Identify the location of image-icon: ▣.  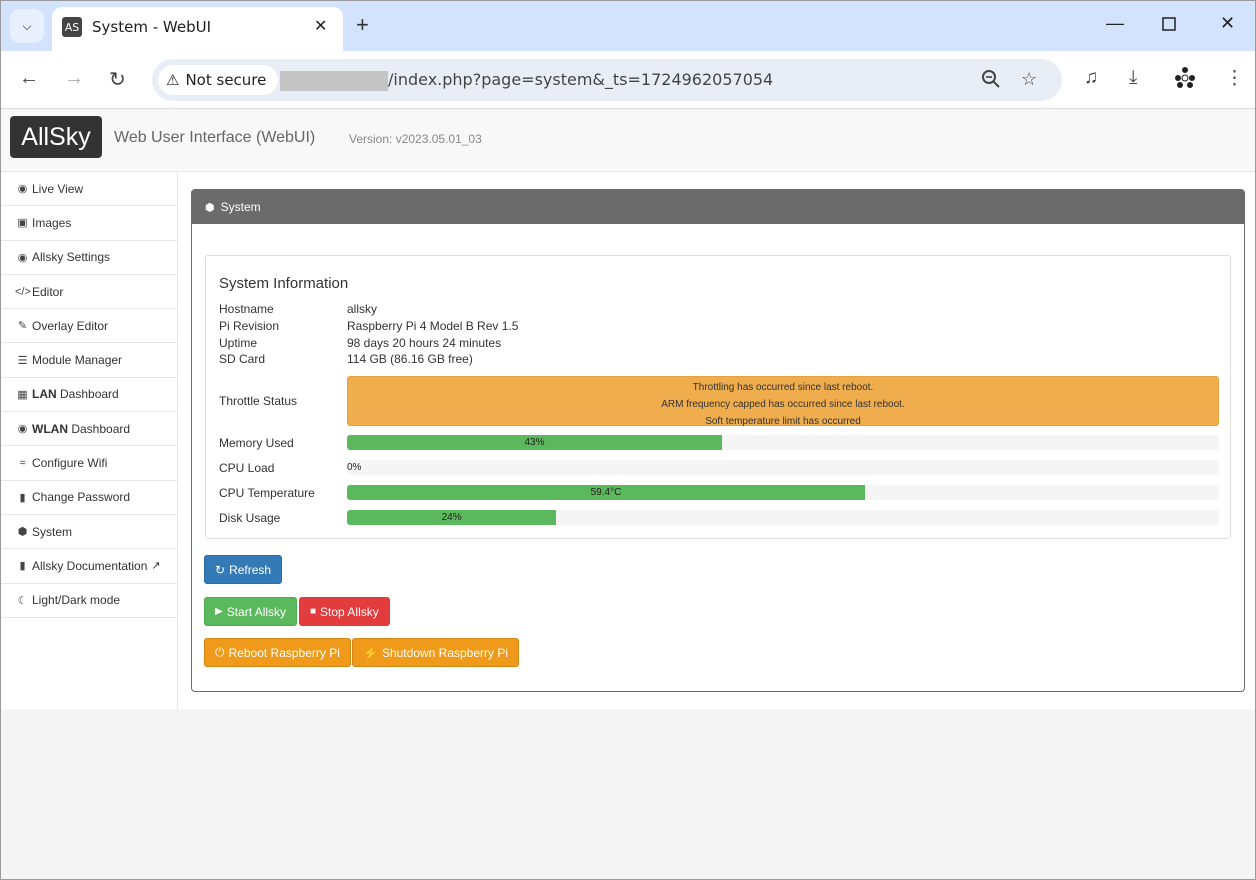
(22, 223).